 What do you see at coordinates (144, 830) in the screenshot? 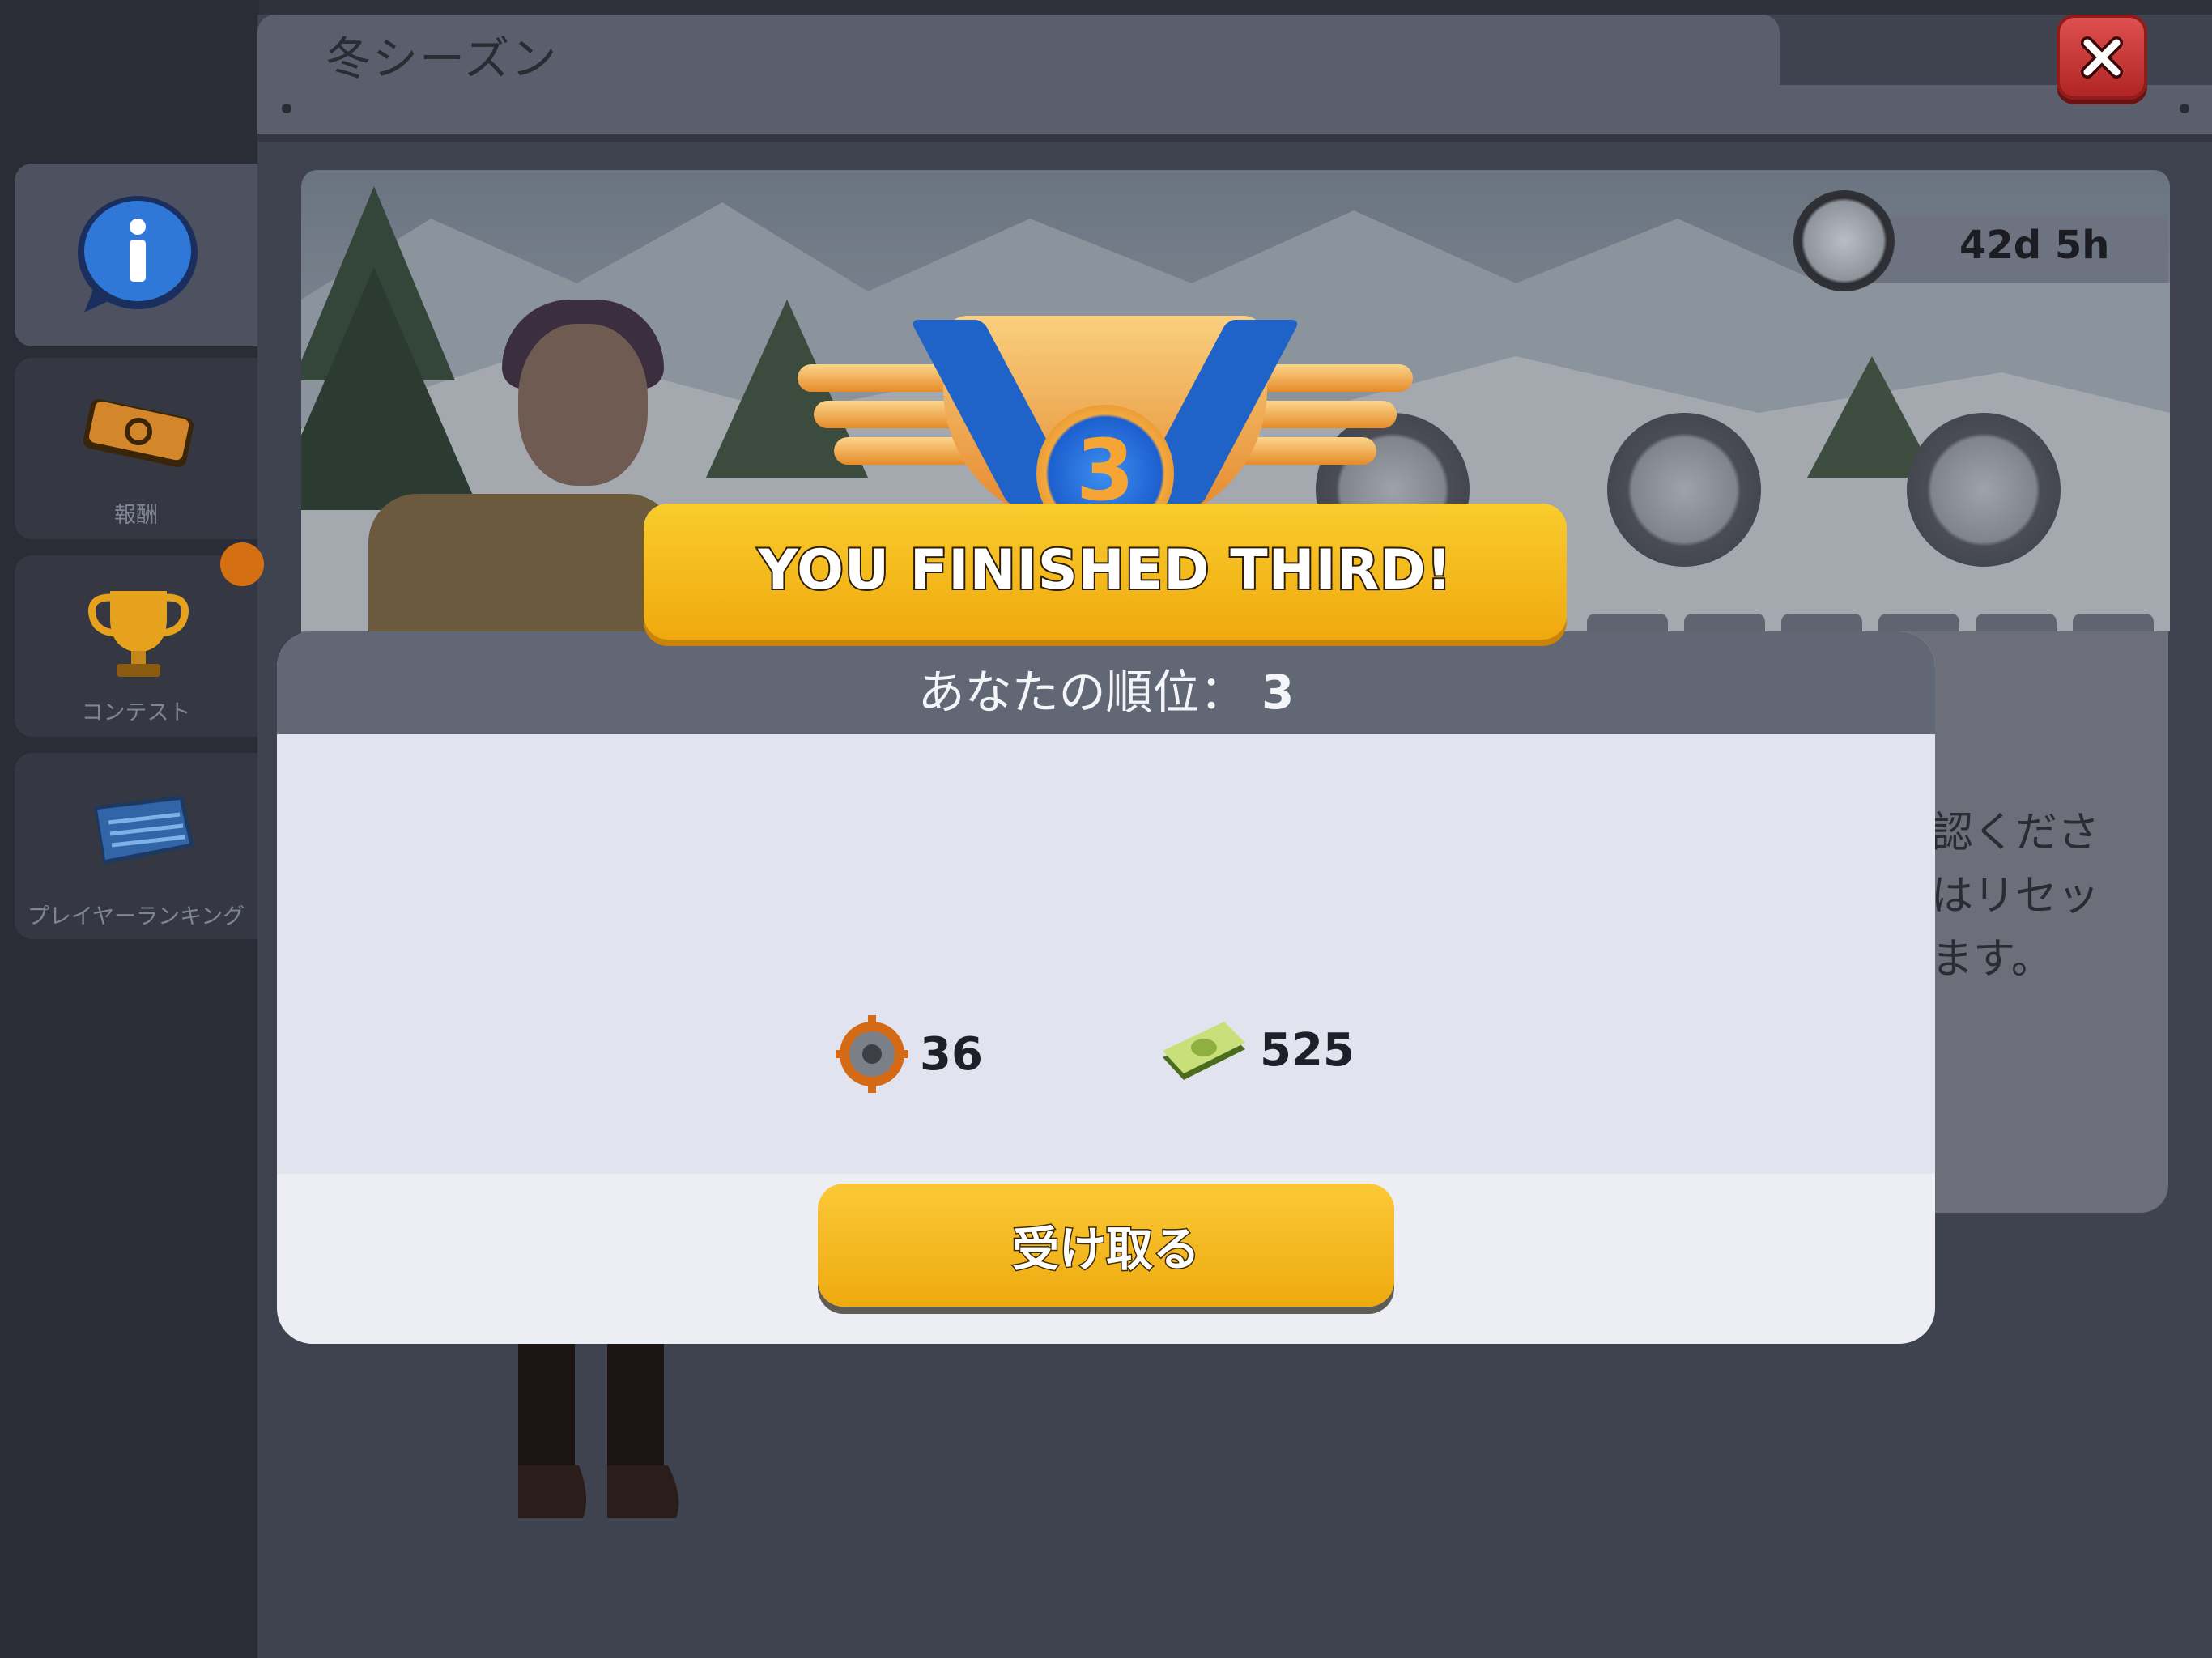
I see `ranking-board-icon` at bounding box center [144, 830].